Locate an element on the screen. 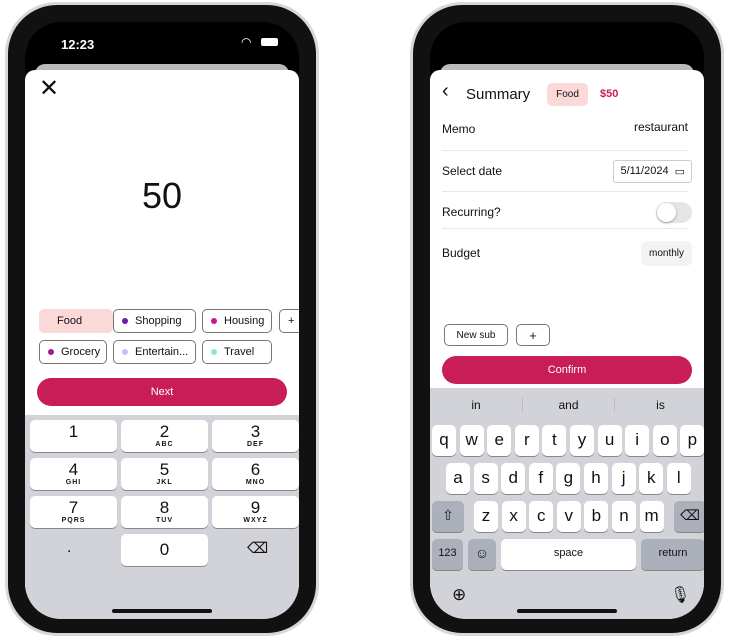 The width and height of the screenshot is (730, 638). globe-icon: ⊕ is located at coordinates (459, 595).